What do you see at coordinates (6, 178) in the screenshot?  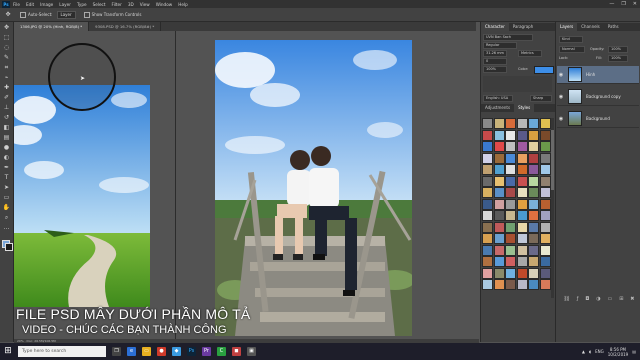 I see `type-tool-icon: T` at bounding box center [6, 178].